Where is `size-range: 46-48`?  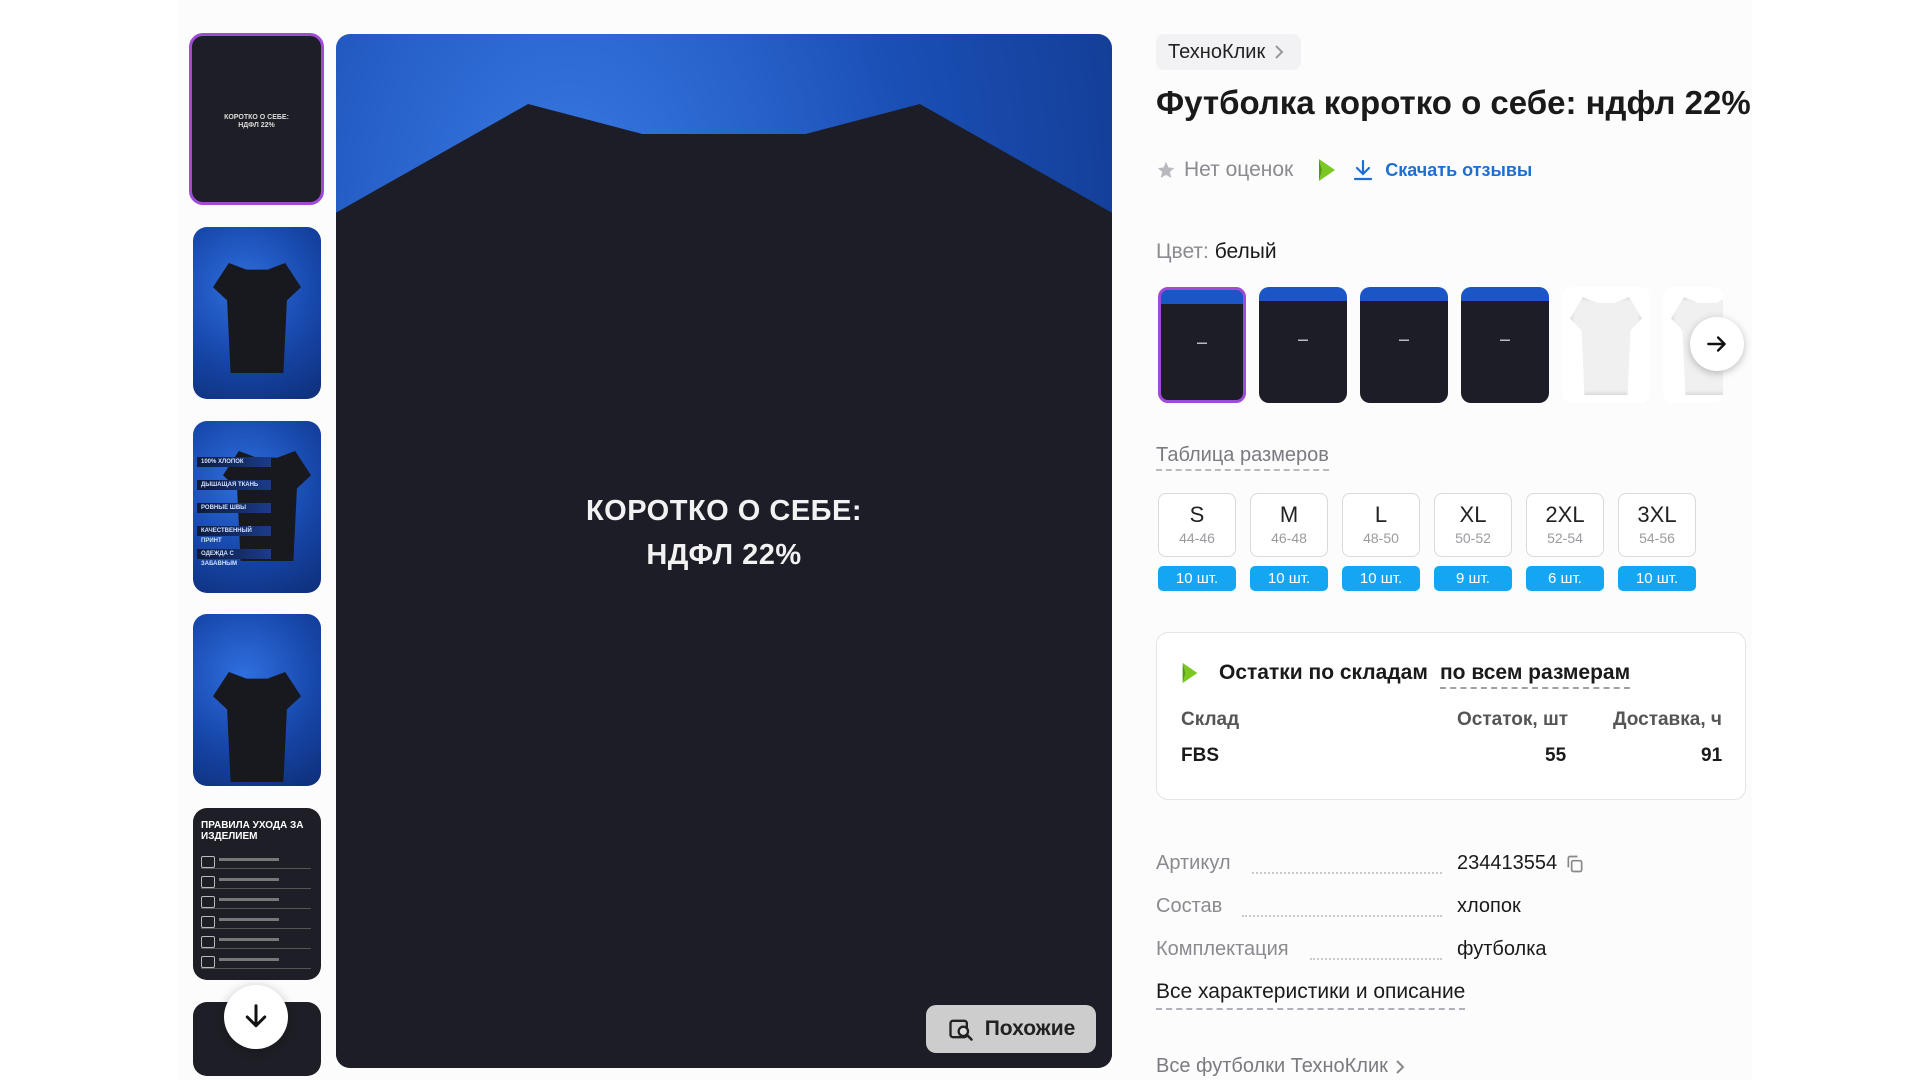 size-range: 46-48 is located at coordinates (1289, 538).